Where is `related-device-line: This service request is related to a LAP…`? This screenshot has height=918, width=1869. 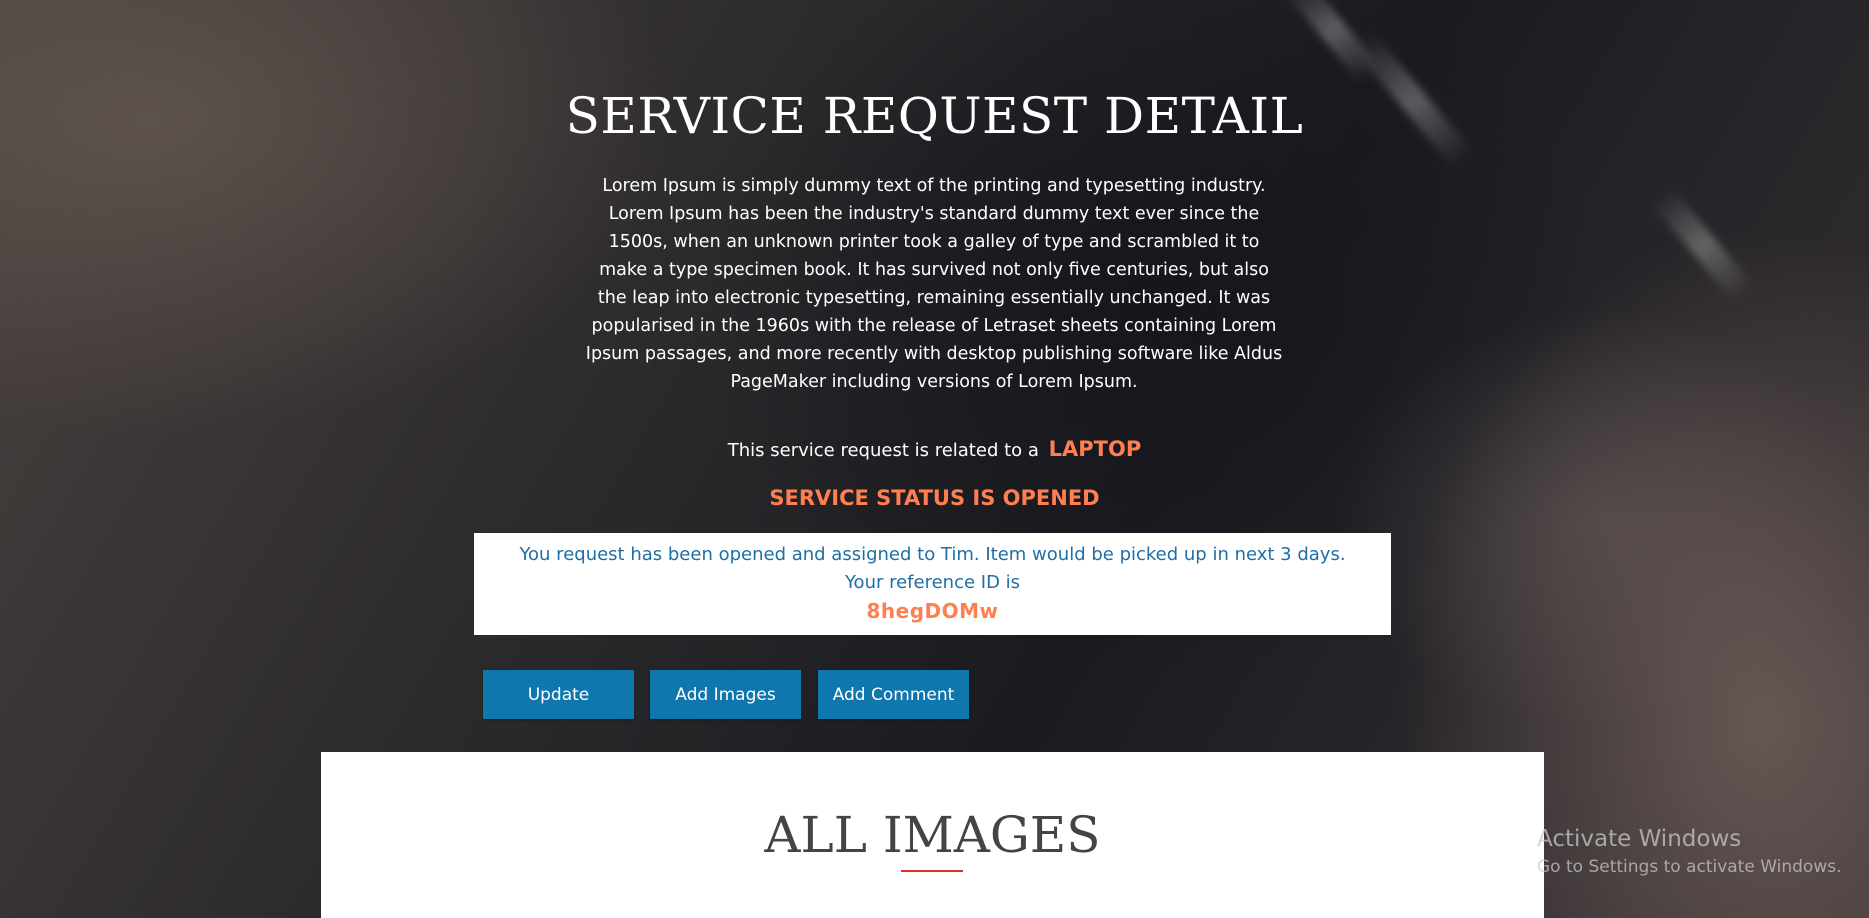 related-device-line: This service request is related to a LAP… is located at coordinates (934, 450).